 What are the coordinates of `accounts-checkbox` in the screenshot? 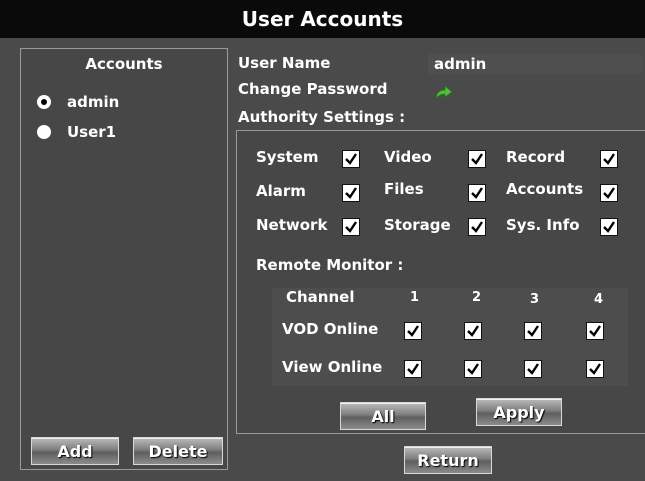 It's located at (609, 193).